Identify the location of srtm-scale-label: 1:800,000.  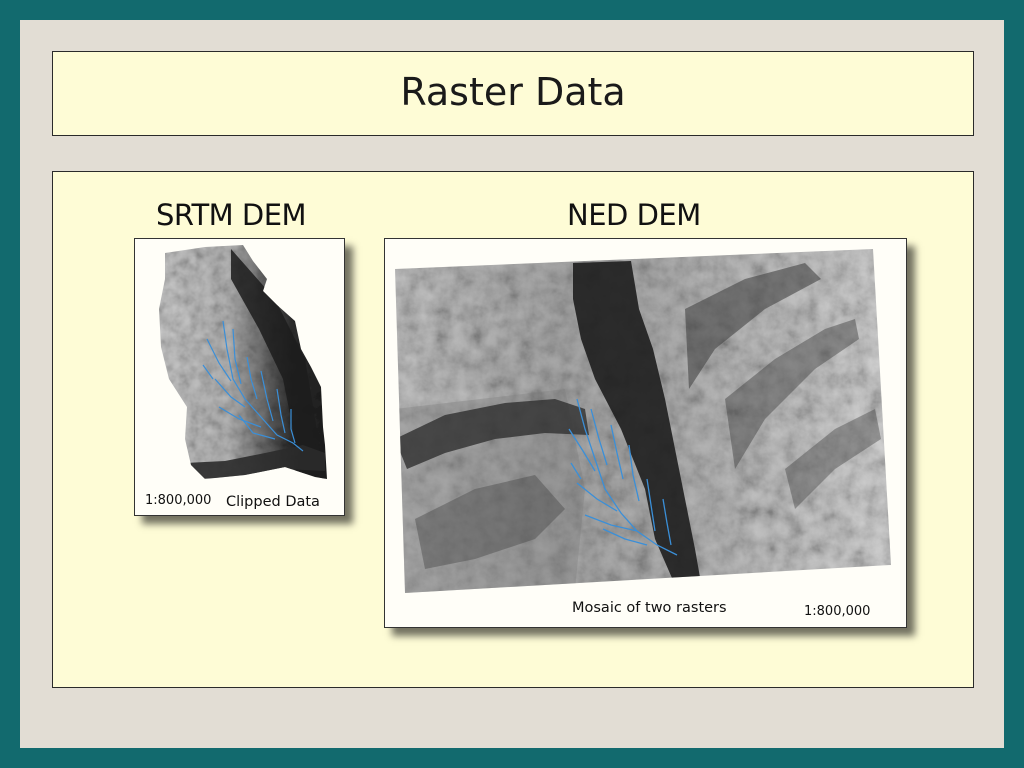
(178, 500).